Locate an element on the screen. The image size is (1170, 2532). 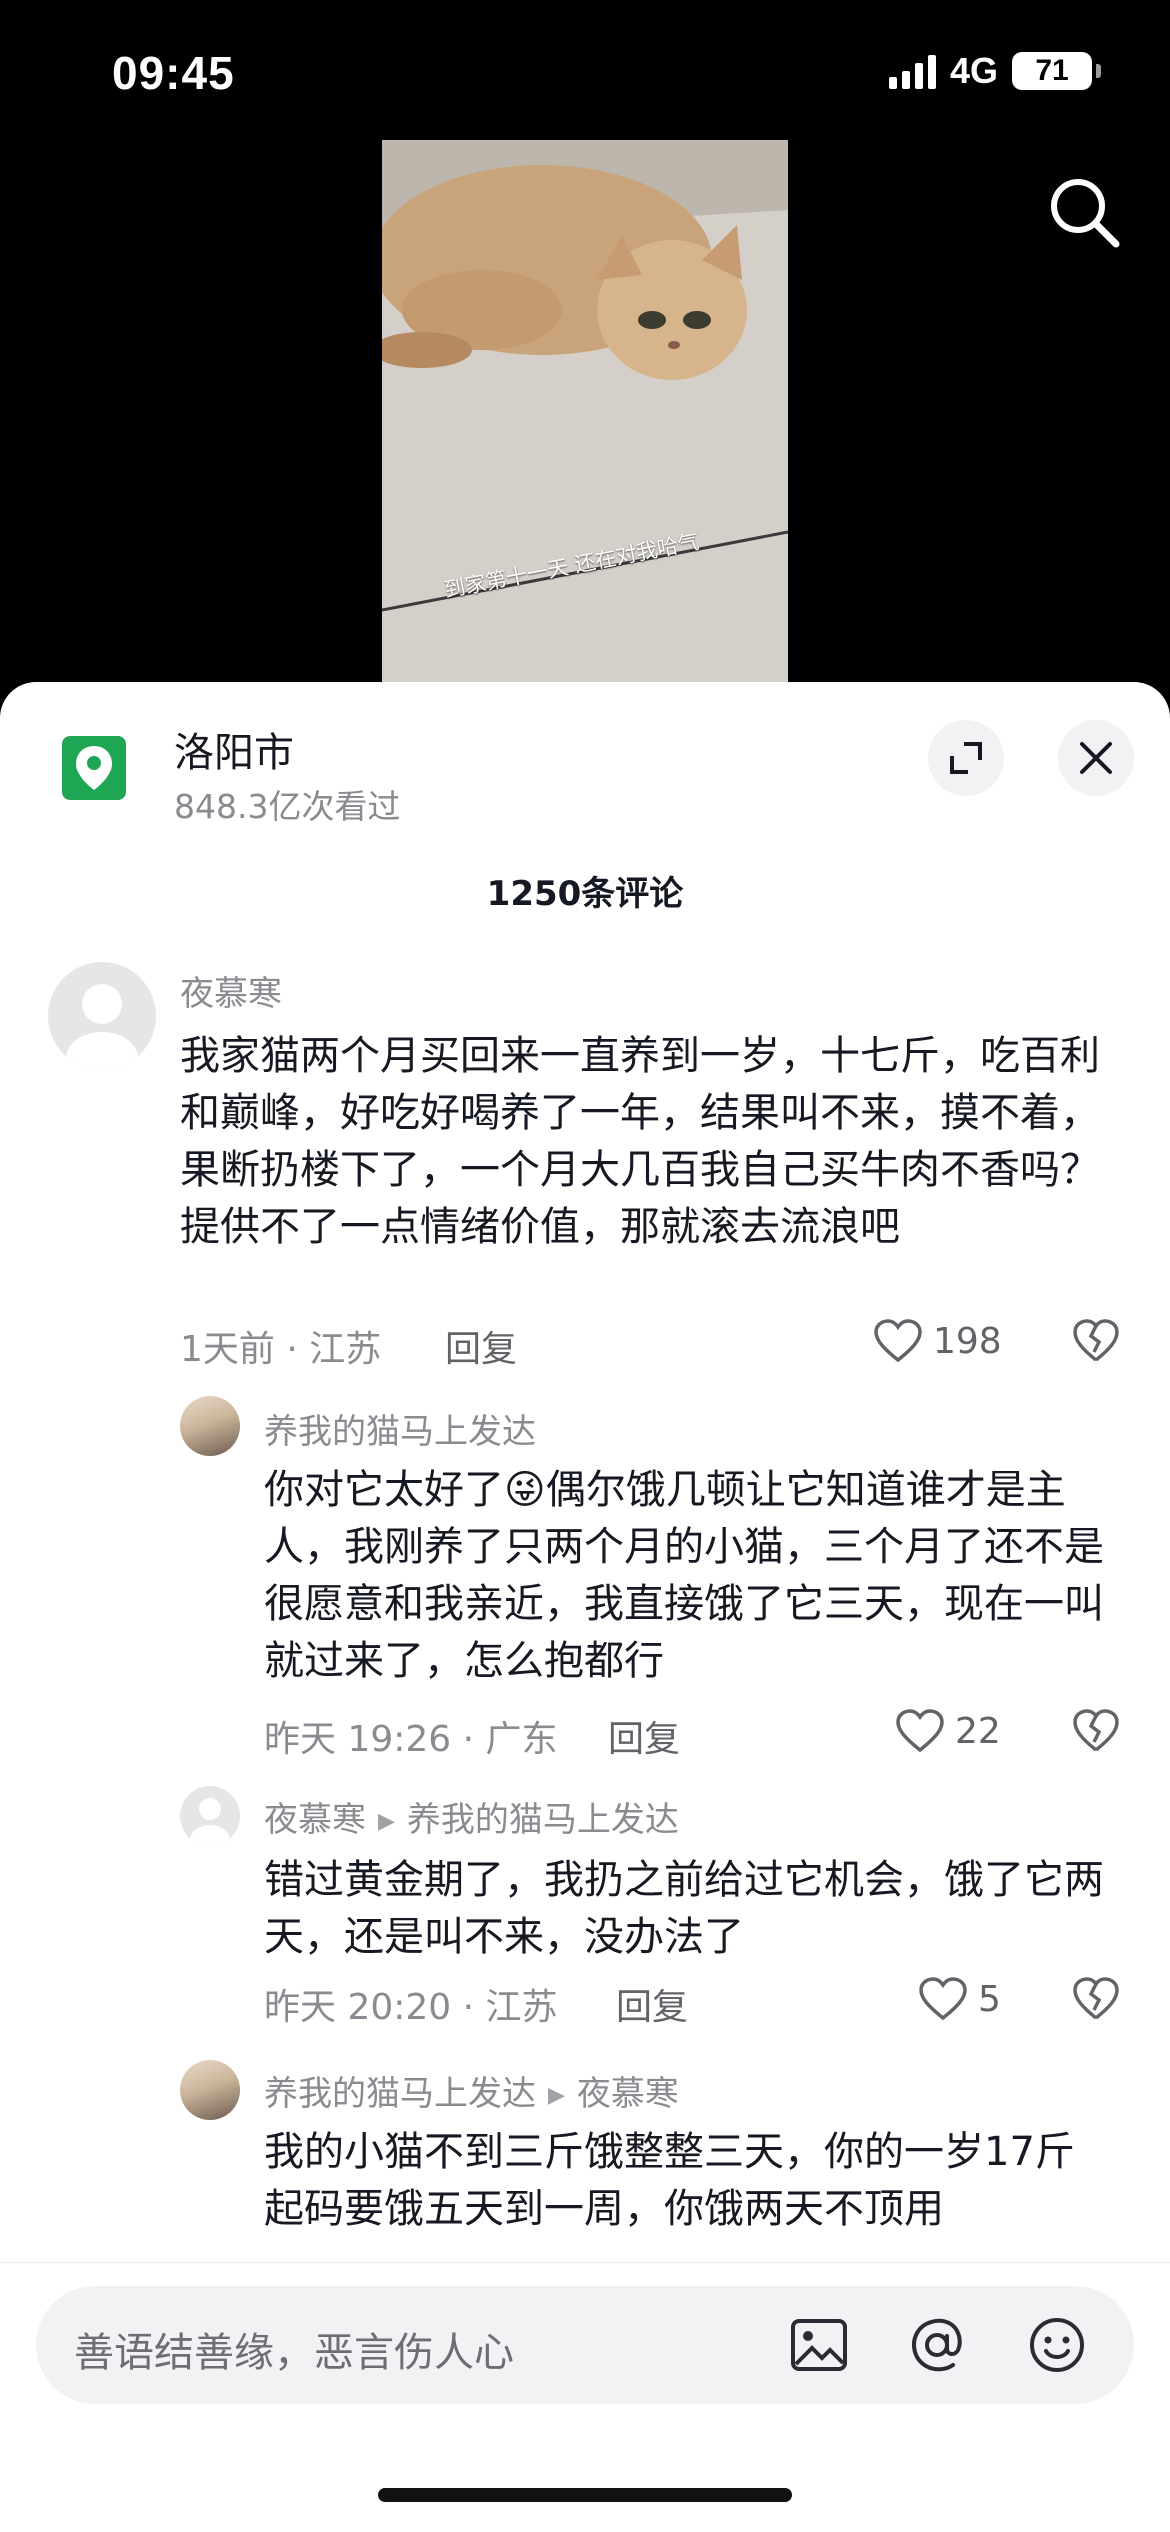
battery-level: 71 is located at coordinates (1052, 70).